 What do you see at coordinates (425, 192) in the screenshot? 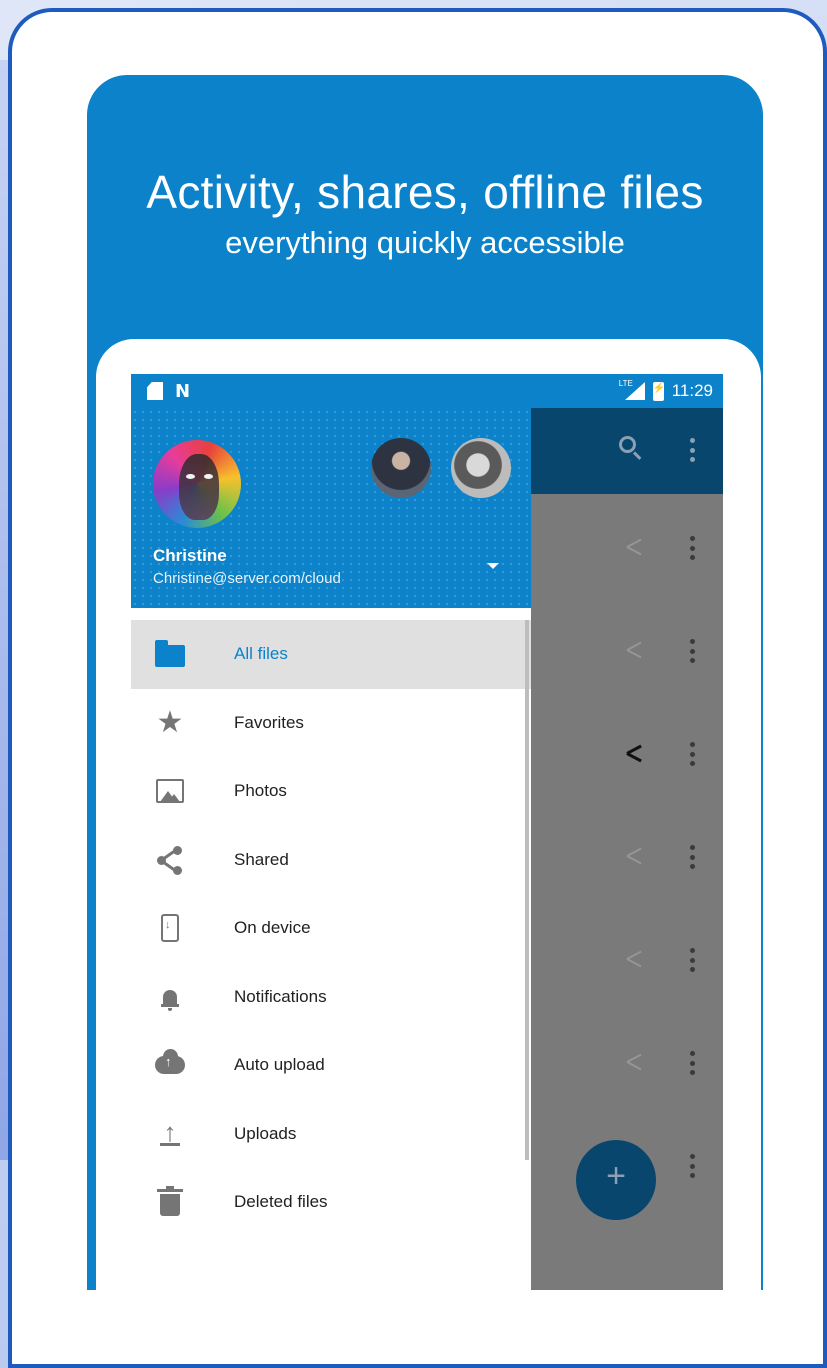
I see `promo-headline: Activity, shares, offline files` at bounding box center [425, 192].